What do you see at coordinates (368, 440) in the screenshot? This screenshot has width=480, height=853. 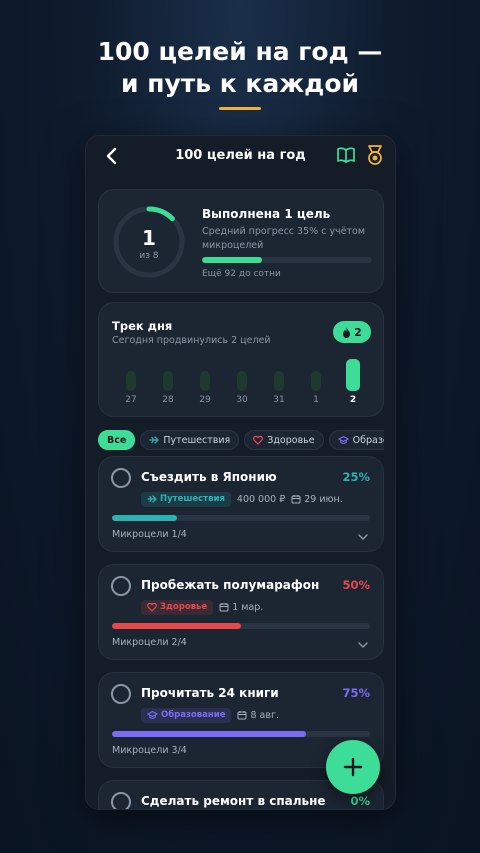 I see `filter-chip-label: Образование` at bounding box center [368, 440].